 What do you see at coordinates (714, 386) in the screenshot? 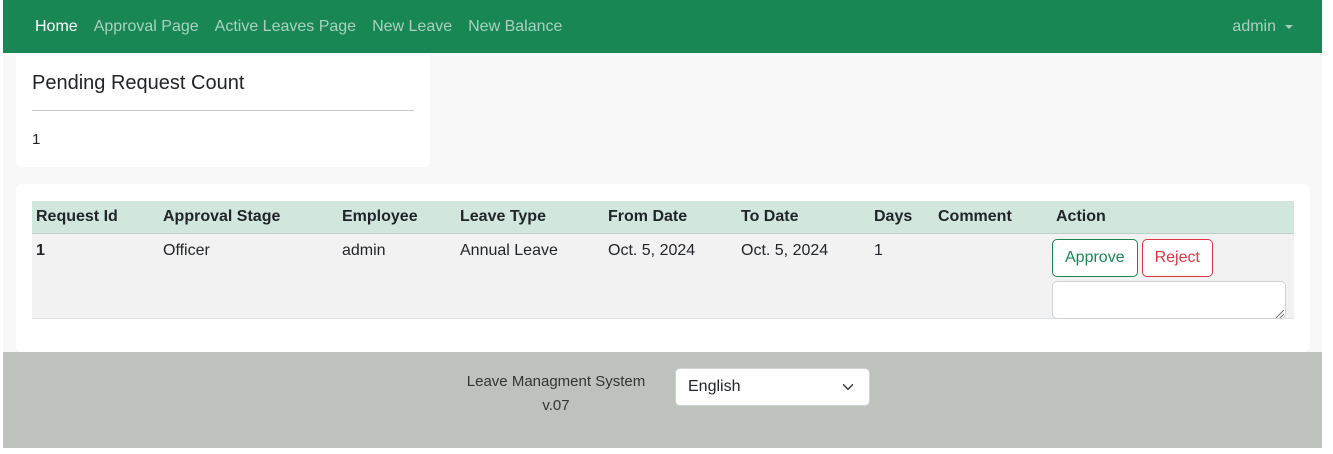
I see `language-selected: English` at bounding box center [714, 386].